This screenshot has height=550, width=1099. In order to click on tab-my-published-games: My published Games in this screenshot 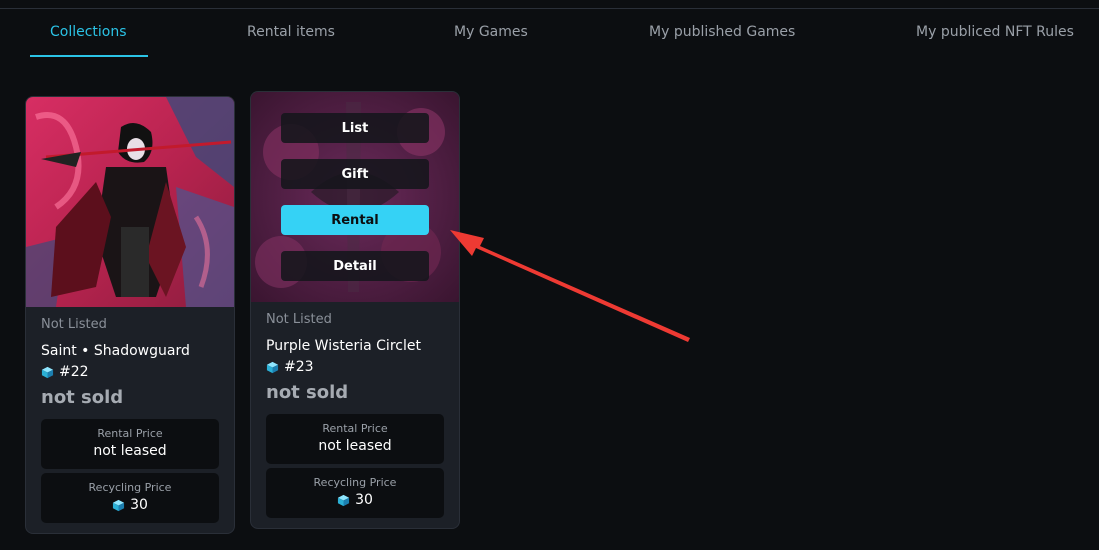, I will do `click(722, 32)`.